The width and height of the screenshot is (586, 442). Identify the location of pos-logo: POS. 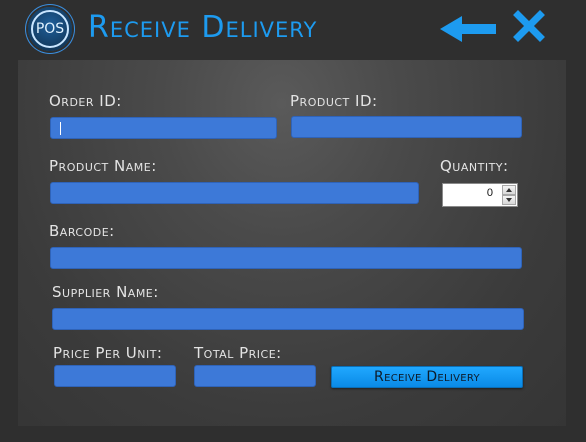
(50, 29).